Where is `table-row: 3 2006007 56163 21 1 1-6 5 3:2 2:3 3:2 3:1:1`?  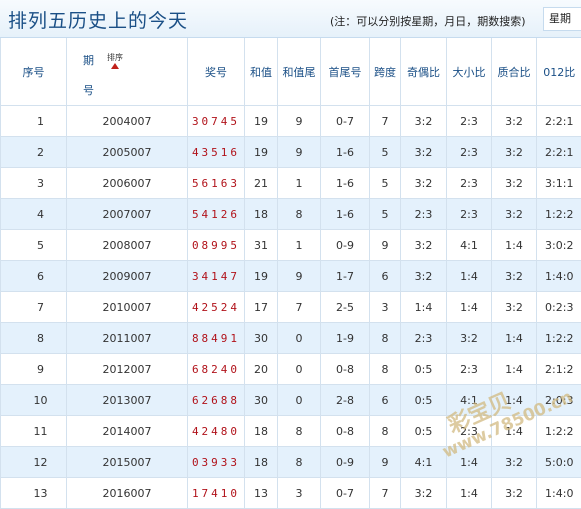
table-row: 3 2006007 56163 21 1 1-6 5 3:2 2:3 3:2 3:1:1 is located at coordinates (290, 183).